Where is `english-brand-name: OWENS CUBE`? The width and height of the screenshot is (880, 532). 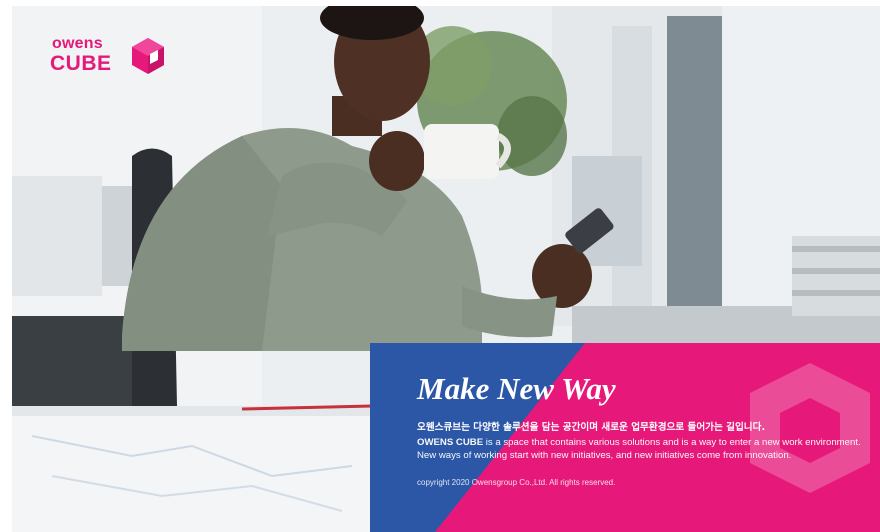
english-brand-name: OWENS CUBE is located at coordinates (450, 442).